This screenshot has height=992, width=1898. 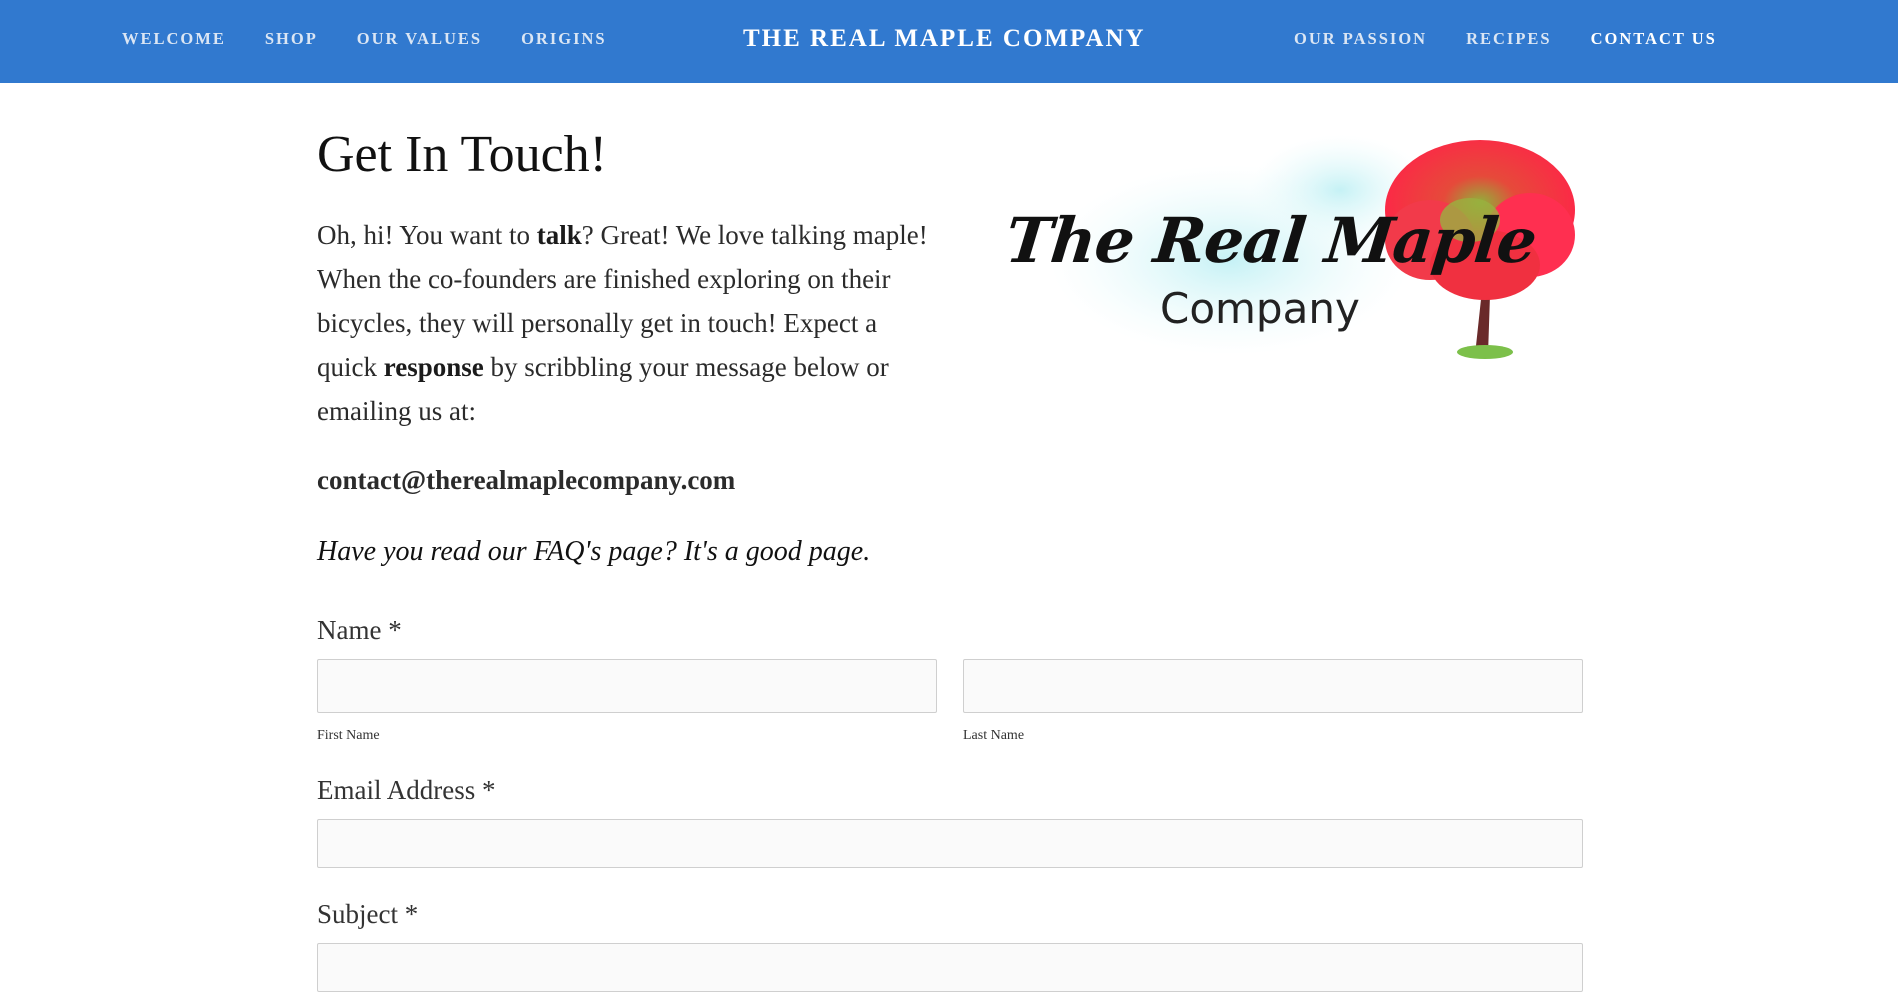 I want to click on intro-bold-talk: talk, so click(x=559, y=235).